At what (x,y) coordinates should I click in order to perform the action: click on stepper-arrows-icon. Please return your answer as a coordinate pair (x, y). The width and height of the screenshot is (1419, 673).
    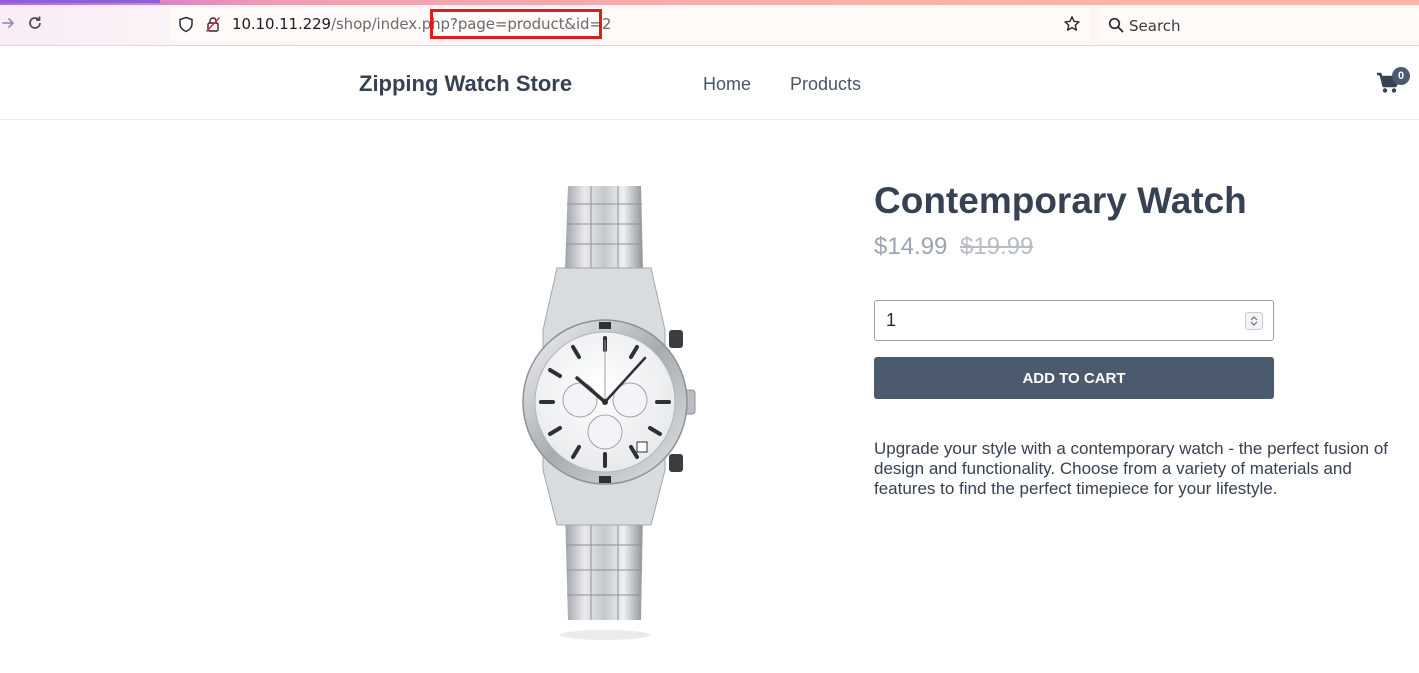
    Looking at the image, I should click on (1254, 321).